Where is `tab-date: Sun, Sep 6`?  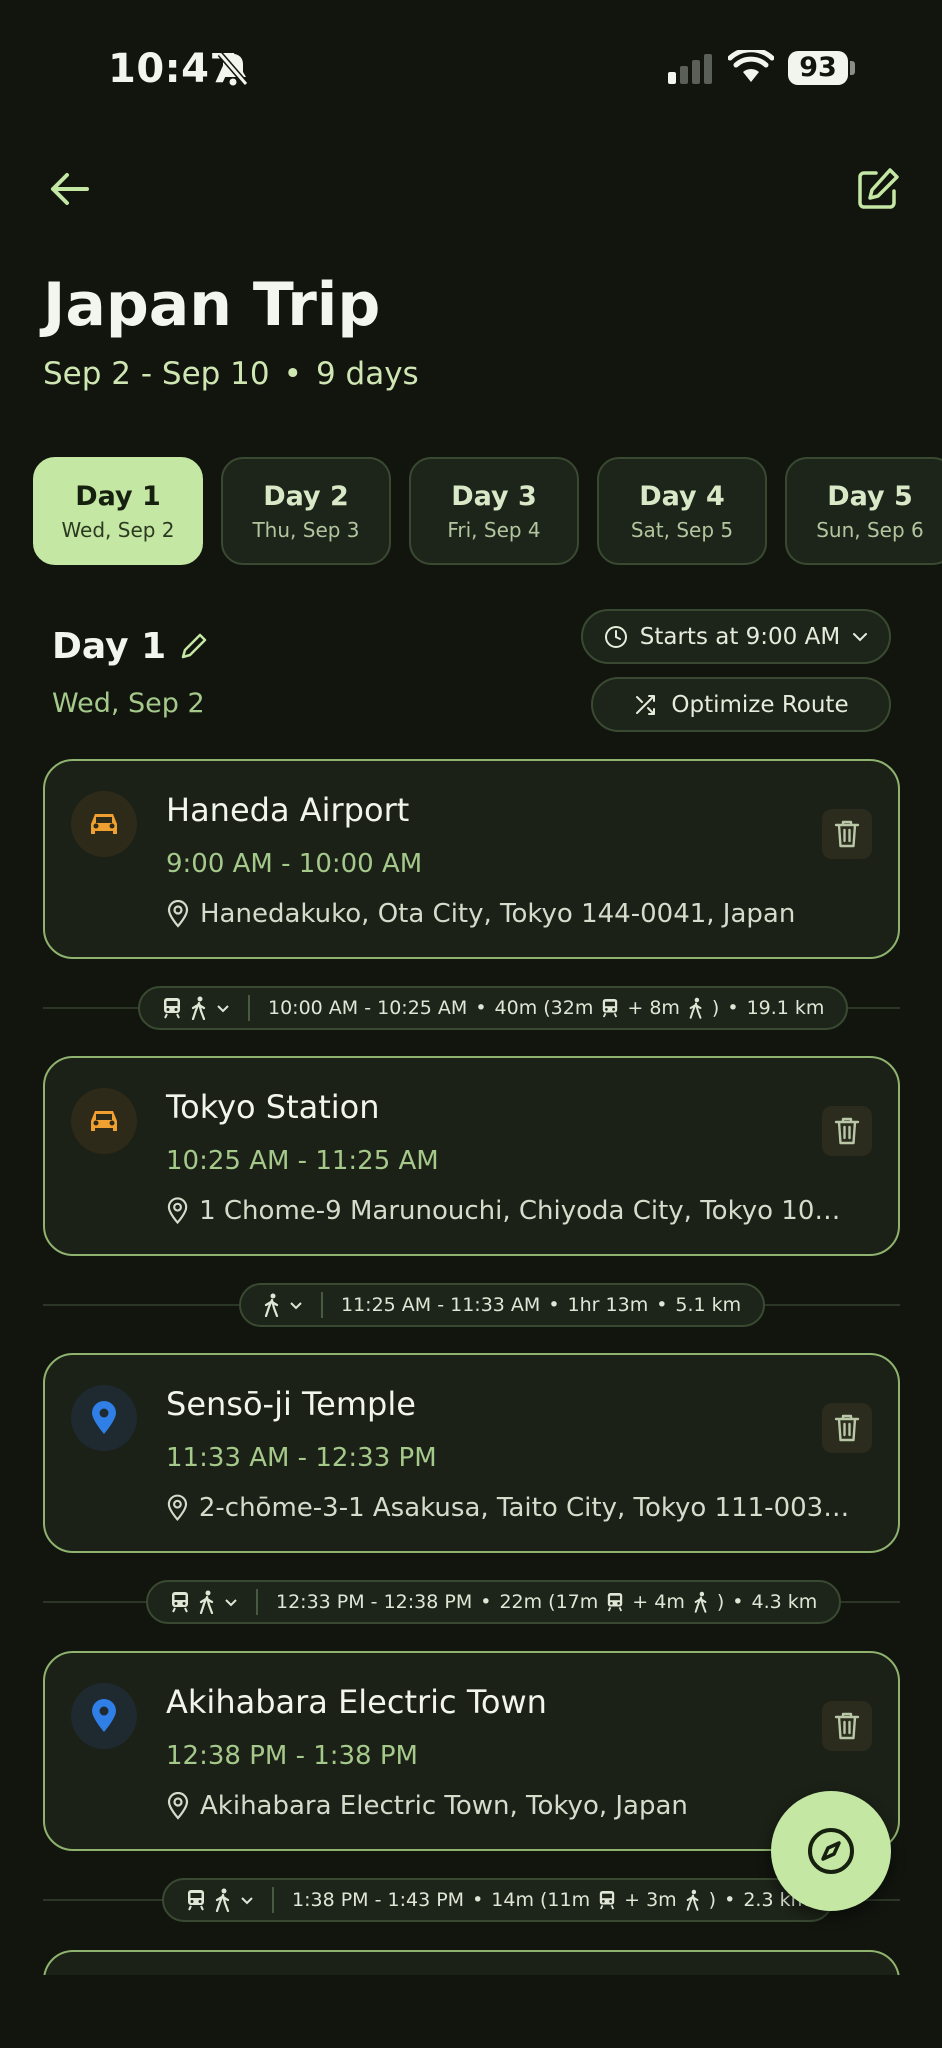
tab-date: Sun, Sep 6 is located at coordinates (870, 529).